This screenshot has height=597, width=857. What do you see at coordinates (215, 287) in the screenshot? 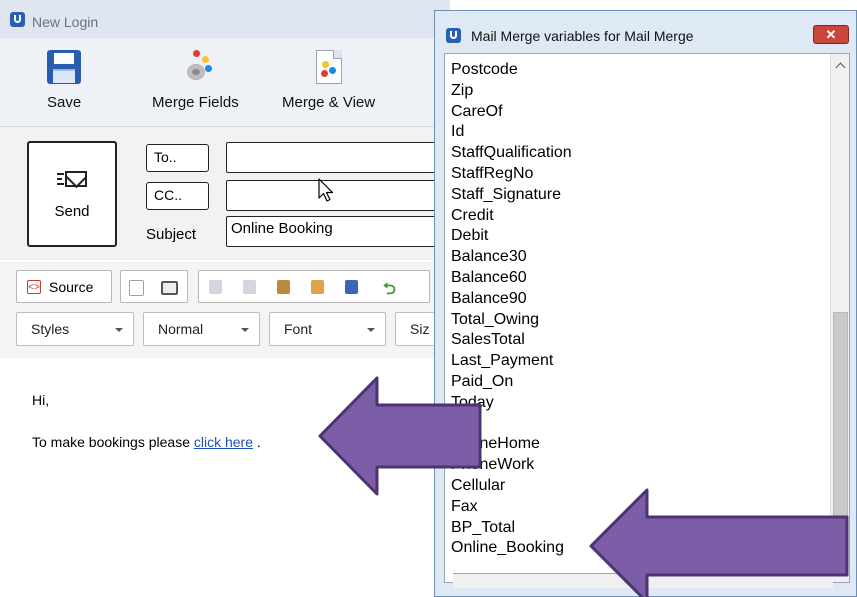
I see `cut-icon` at bounding box center [215, 287].